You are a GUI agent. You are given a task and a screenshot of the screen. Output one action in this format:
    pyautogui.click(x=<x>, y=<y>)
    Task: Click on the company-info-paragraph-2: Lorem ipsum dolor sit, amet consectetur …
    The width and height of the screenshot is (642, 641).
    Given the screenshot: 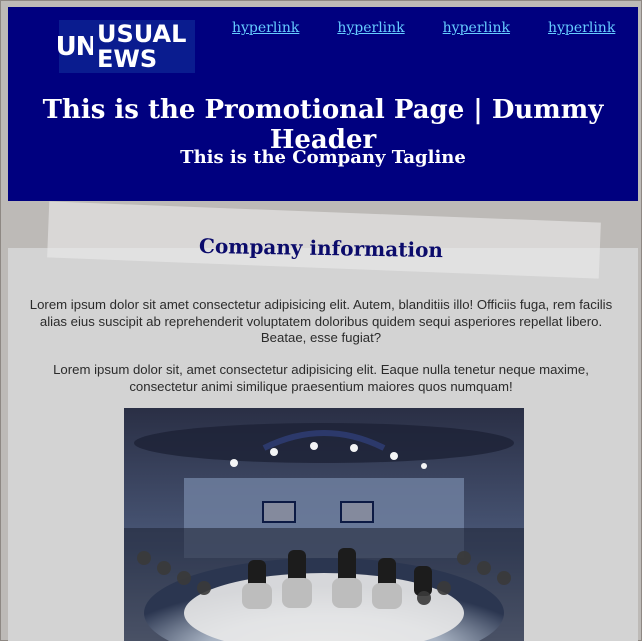 What is the action you would take?
    pyautogui.click(x=321, y=378)
    